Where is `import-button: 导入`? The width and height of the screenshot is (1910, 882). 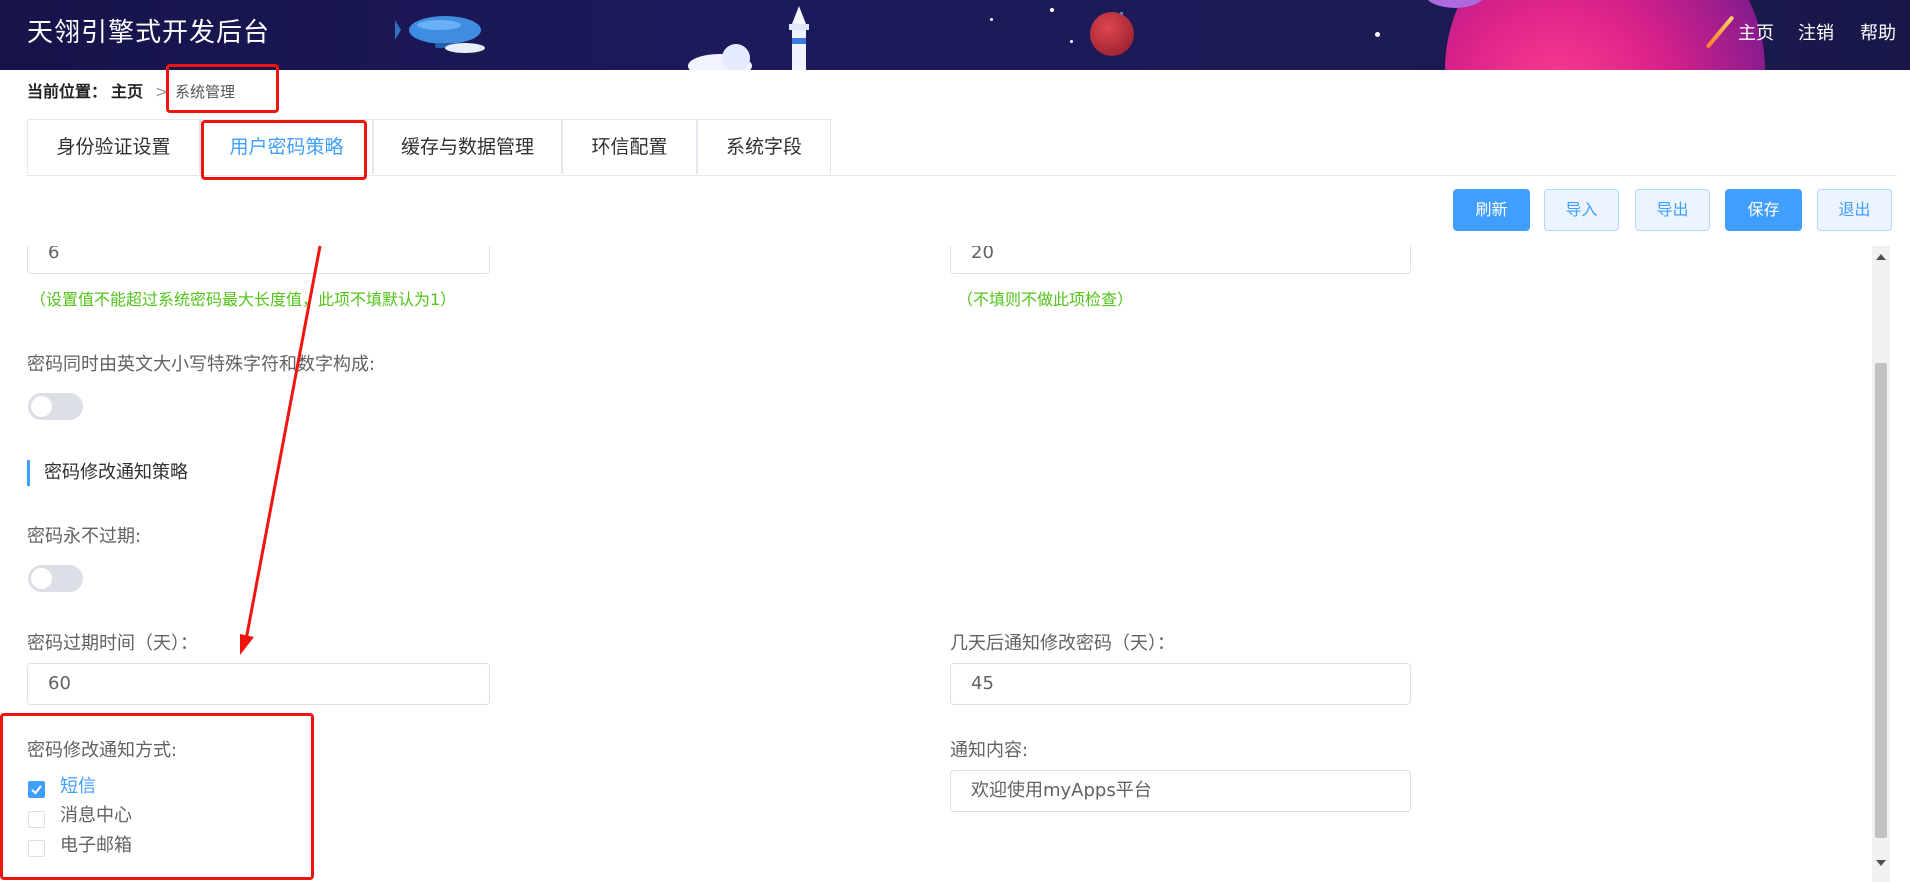 import-button: 导入 is located at coordinates (1581, 210).